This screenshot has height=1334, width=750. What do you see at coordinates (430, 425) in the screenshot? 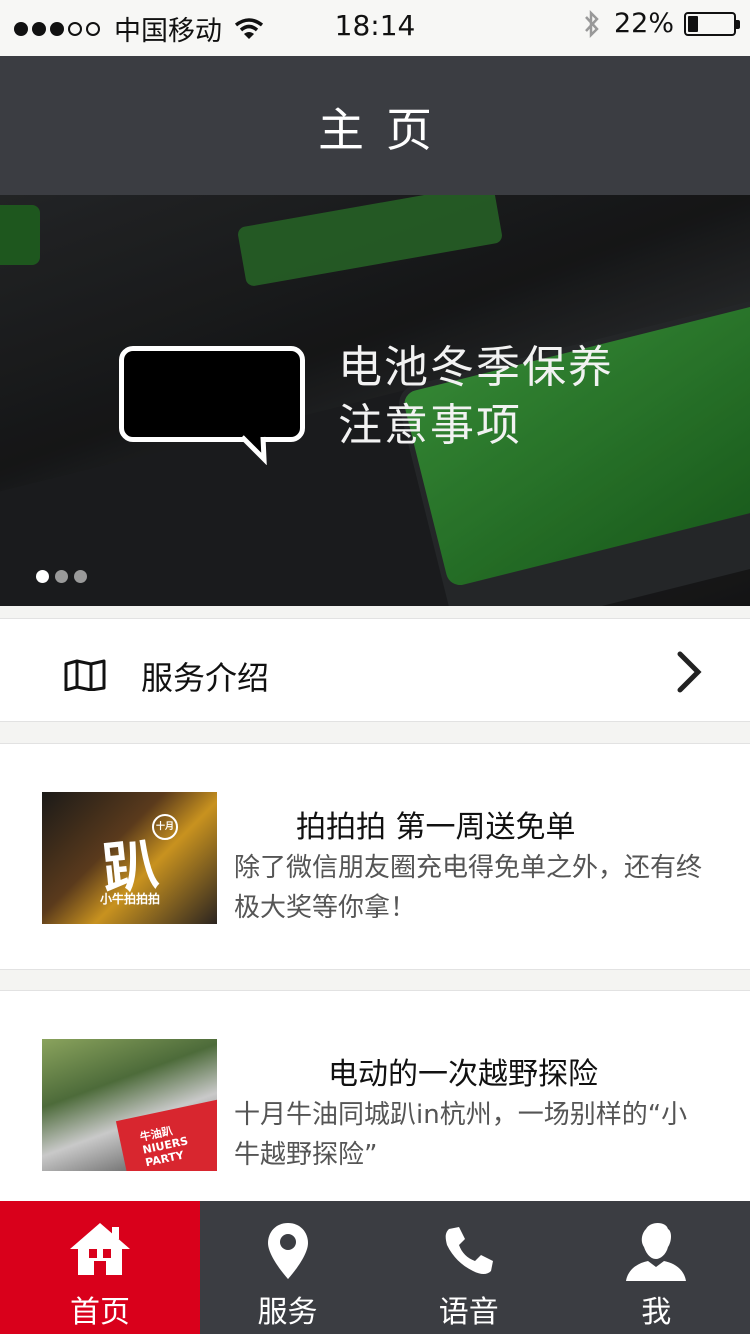
I see `banner-line-2: 注意事项` at bounding box center [430, 425].